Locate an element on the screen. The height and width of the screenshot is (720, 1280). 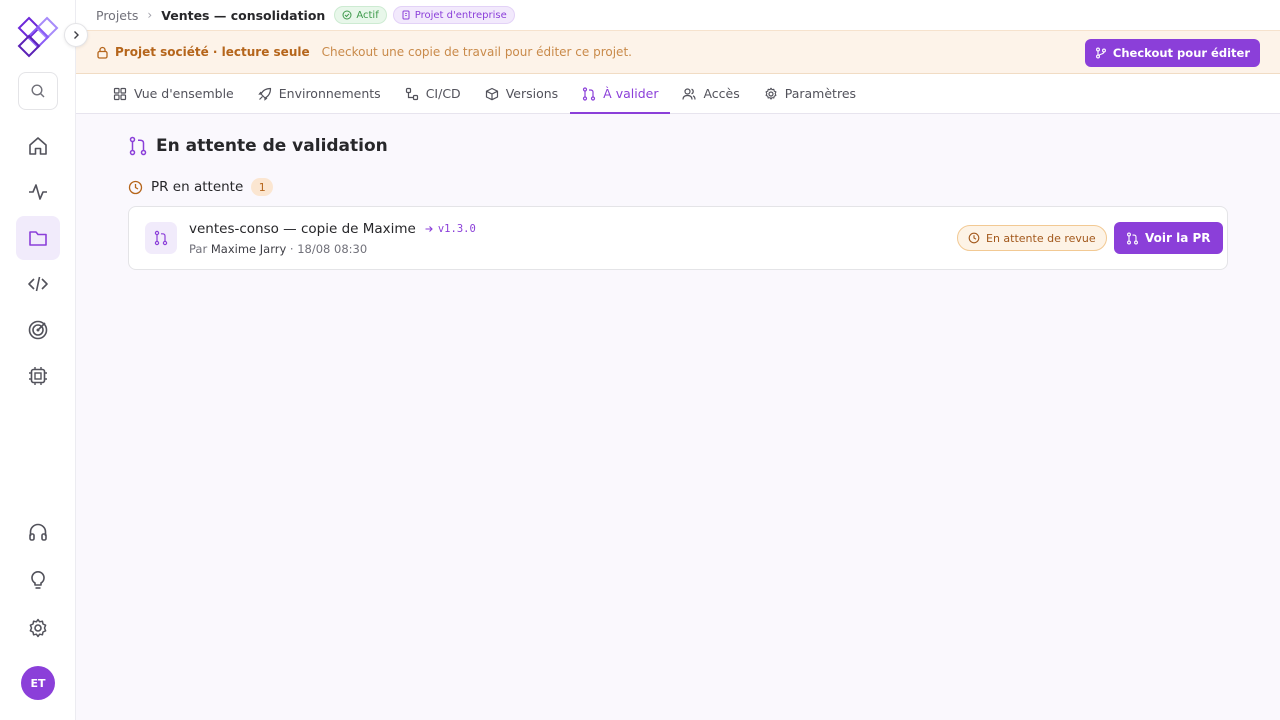
tab-overview: Vue d'ensemble is located at coordinates (173, 93).